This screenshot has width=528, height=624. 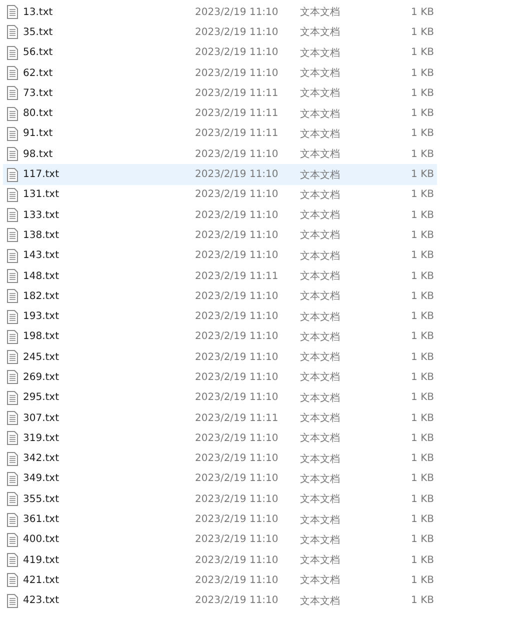 I want to click on file-name: 80.txt, so click(x=38, y=114).